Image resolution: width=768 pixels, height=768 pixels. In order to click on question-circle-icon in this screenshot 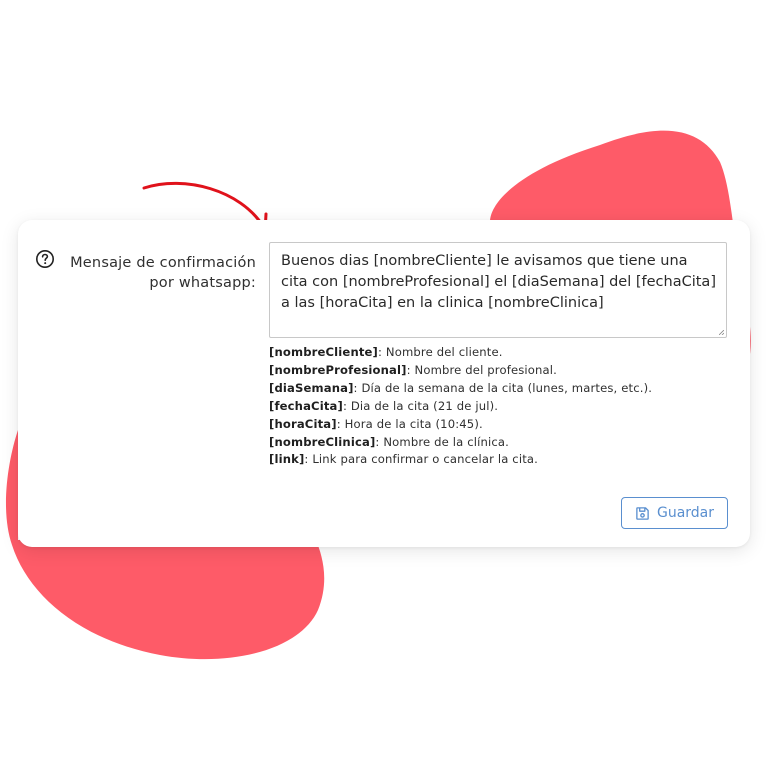, I will do `click(45, 259)`.